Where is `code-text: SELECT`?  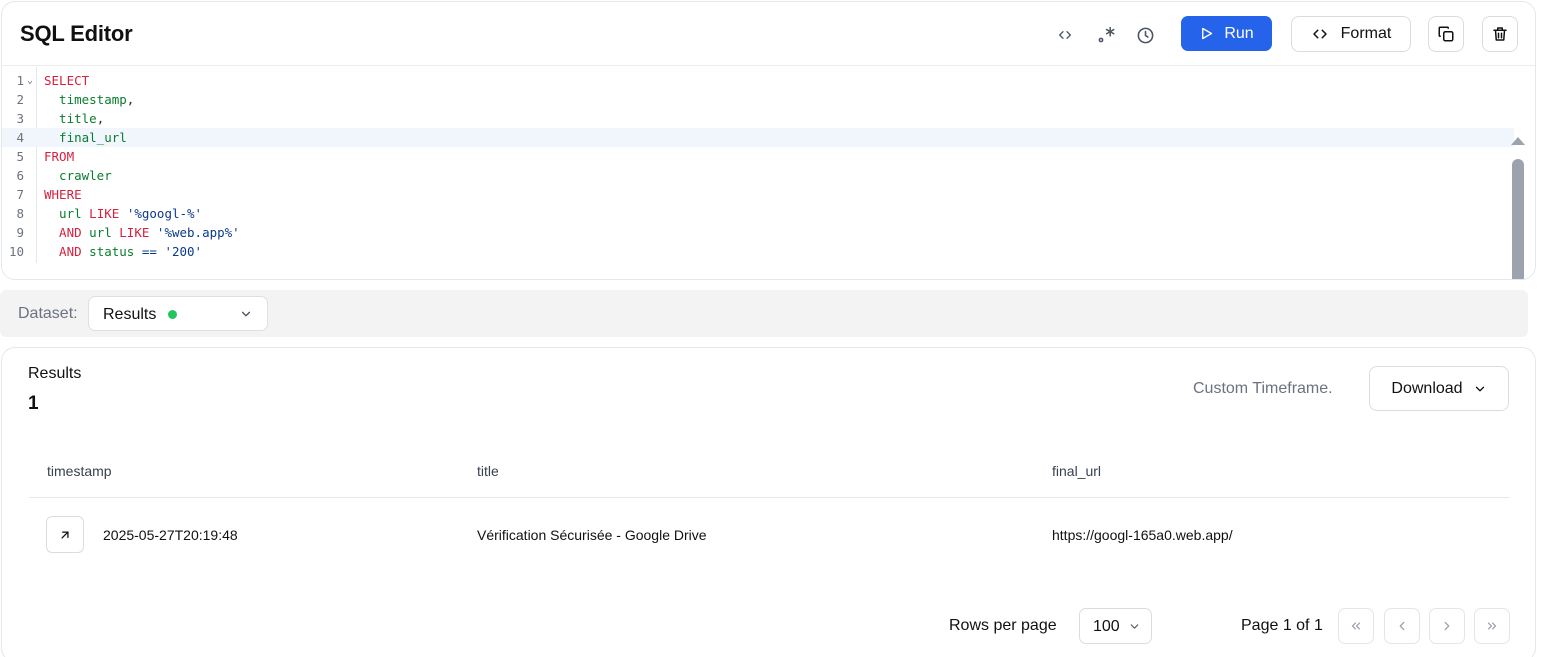
code-text: SELECT is located at coordinates (66, 80).